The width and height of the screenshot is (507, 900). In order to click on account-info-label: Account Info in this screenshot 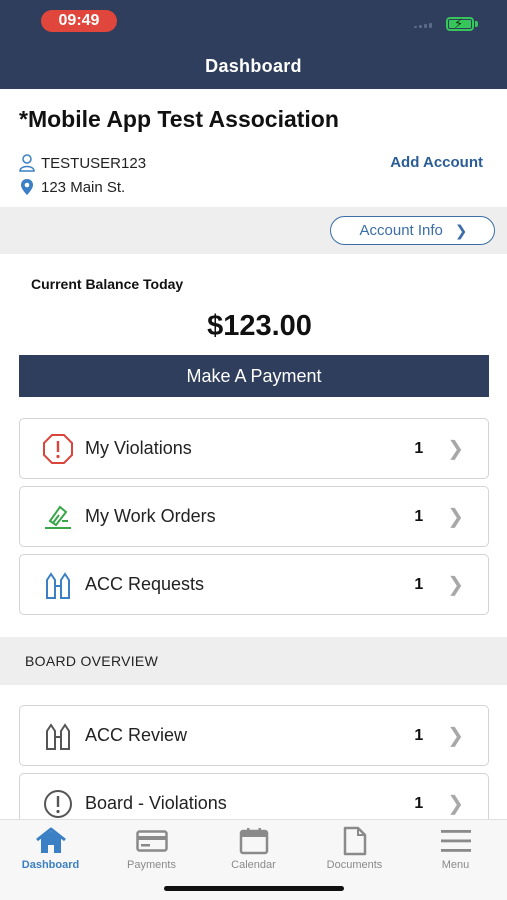, I will do `click(401, 230)`.